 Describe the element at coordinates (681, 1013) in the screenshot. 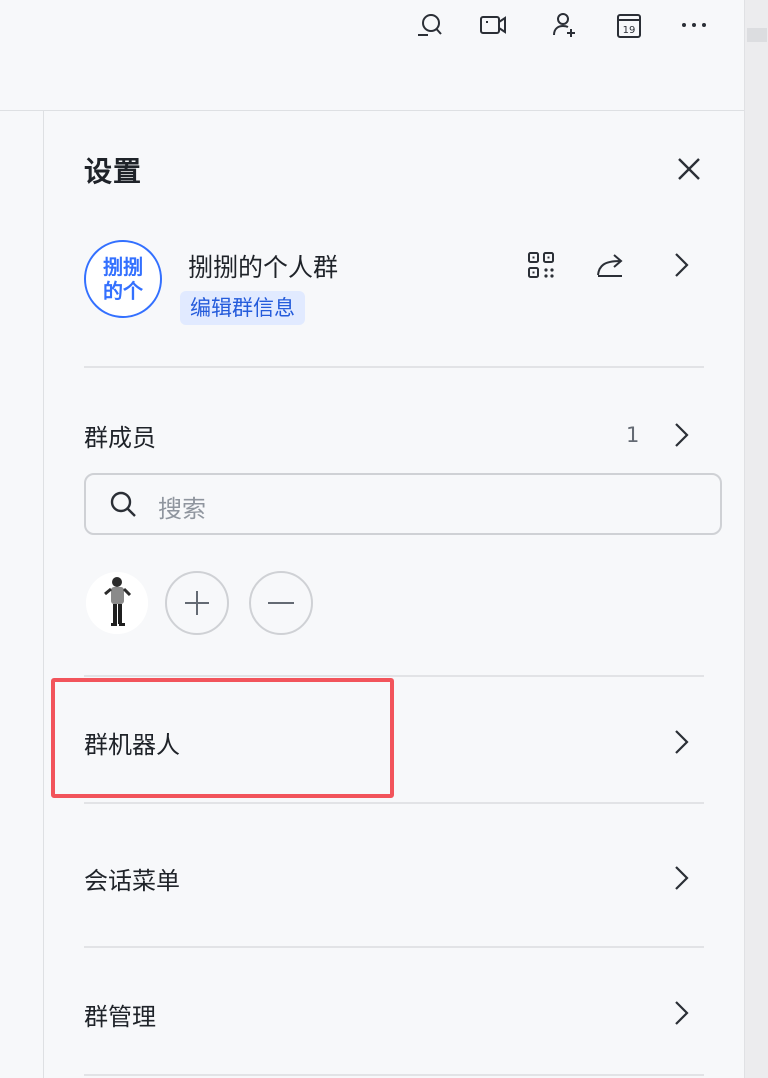

I see `group-management-chevron-icon` at that location.